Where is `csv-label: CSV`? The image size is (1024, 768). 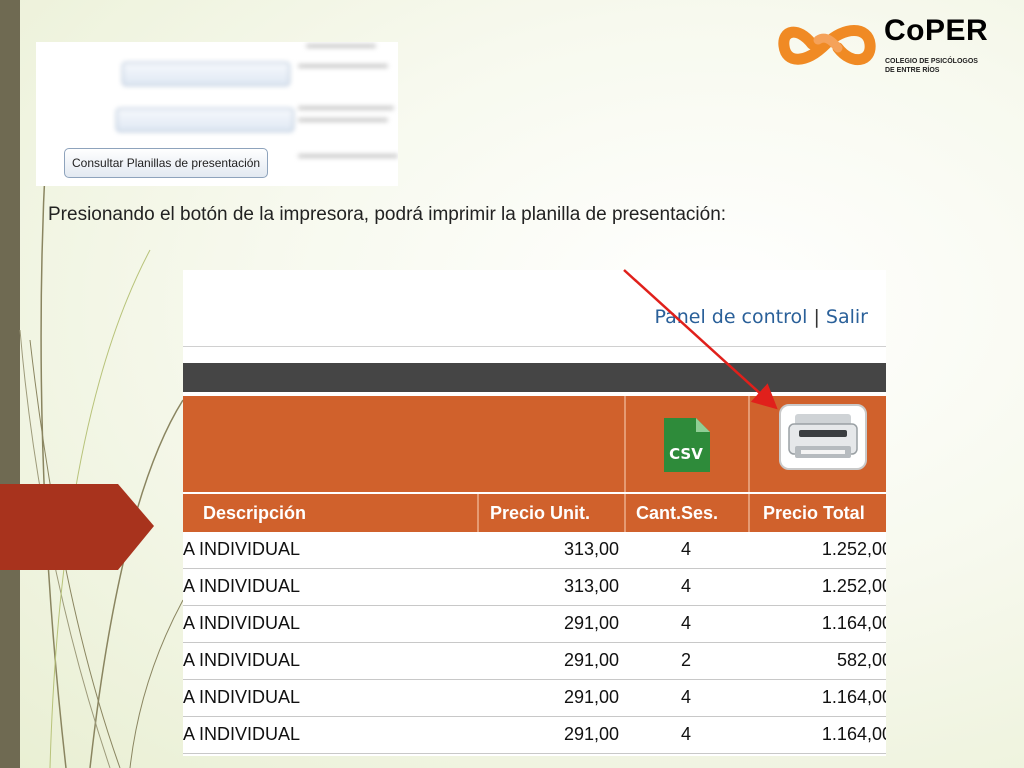
csv-label: CSV is located at coordinates (686, 454).